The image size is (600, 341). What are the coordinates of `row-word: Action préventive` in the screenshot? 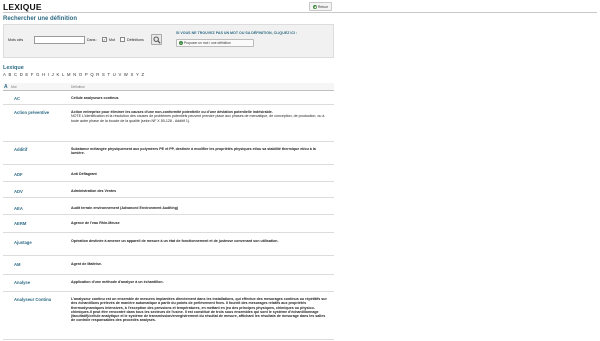 It's located at (31, 112).